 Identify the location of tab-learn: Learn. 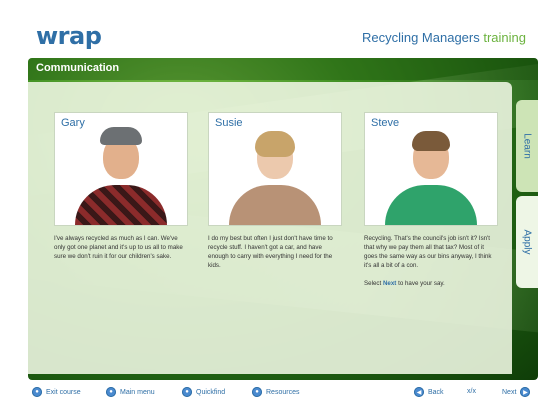
(527, 146).